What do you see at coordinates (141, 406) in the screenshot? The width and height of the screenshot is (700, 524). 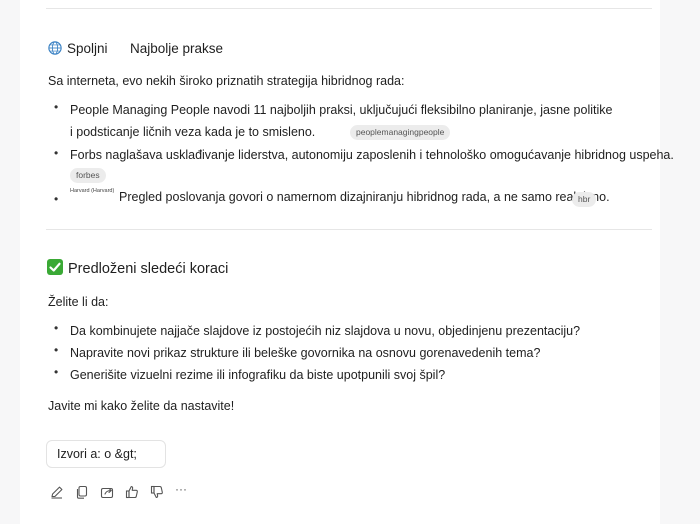 I see `closing-text: Javite mi kako želite da nastavite!` at bounding box center [141, 406].